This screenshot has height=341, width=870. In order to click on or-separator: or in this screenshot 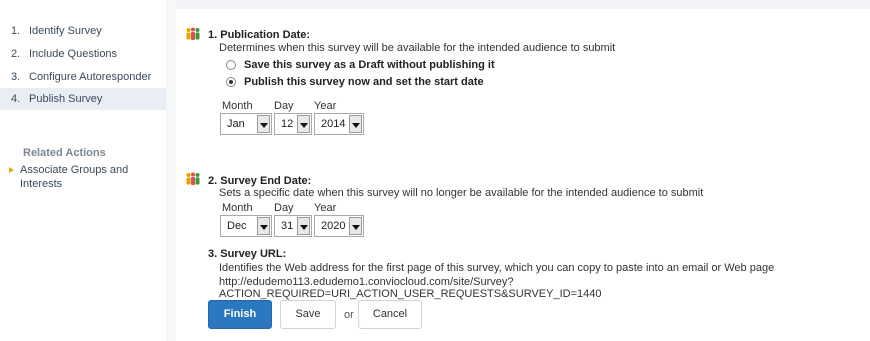, I will do `click(349, 315)`.